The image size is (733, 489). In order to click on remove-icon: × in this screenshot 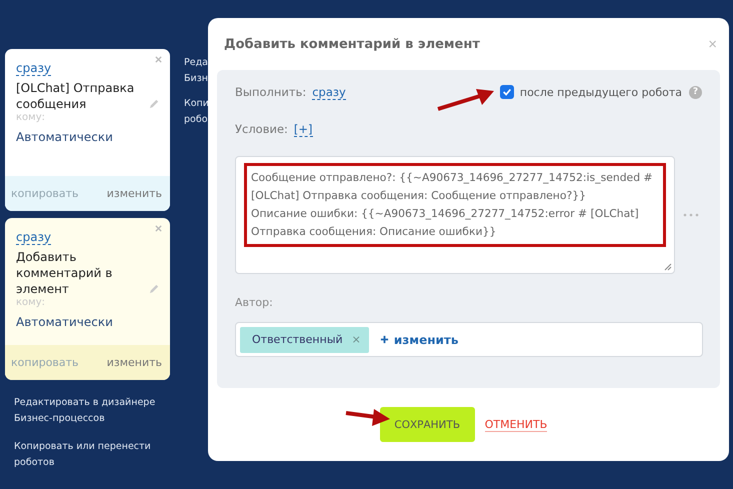, I will do `click(356, 339)`.